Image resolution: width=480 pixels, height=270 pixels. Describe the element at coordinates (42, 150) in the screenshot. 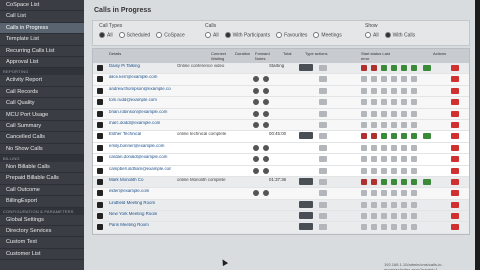

I see `sidebar-item-no-show-calls: No Show Calls` at that location.